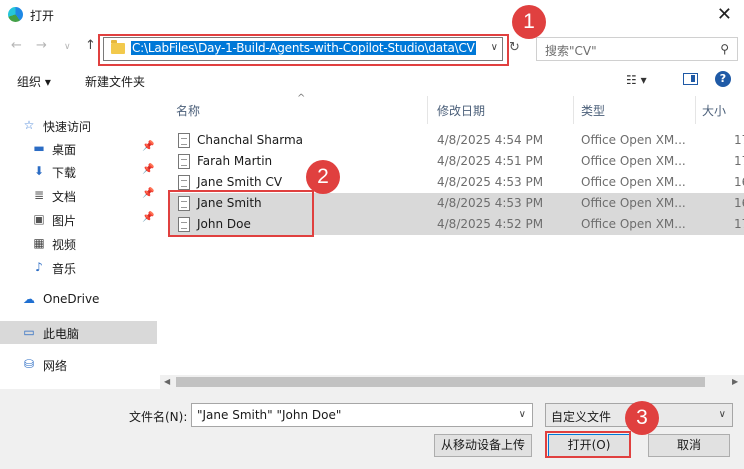 This screenshot has width=744, height=469. I want to click on sort-ascending-icon: ^, so click(301, 98).